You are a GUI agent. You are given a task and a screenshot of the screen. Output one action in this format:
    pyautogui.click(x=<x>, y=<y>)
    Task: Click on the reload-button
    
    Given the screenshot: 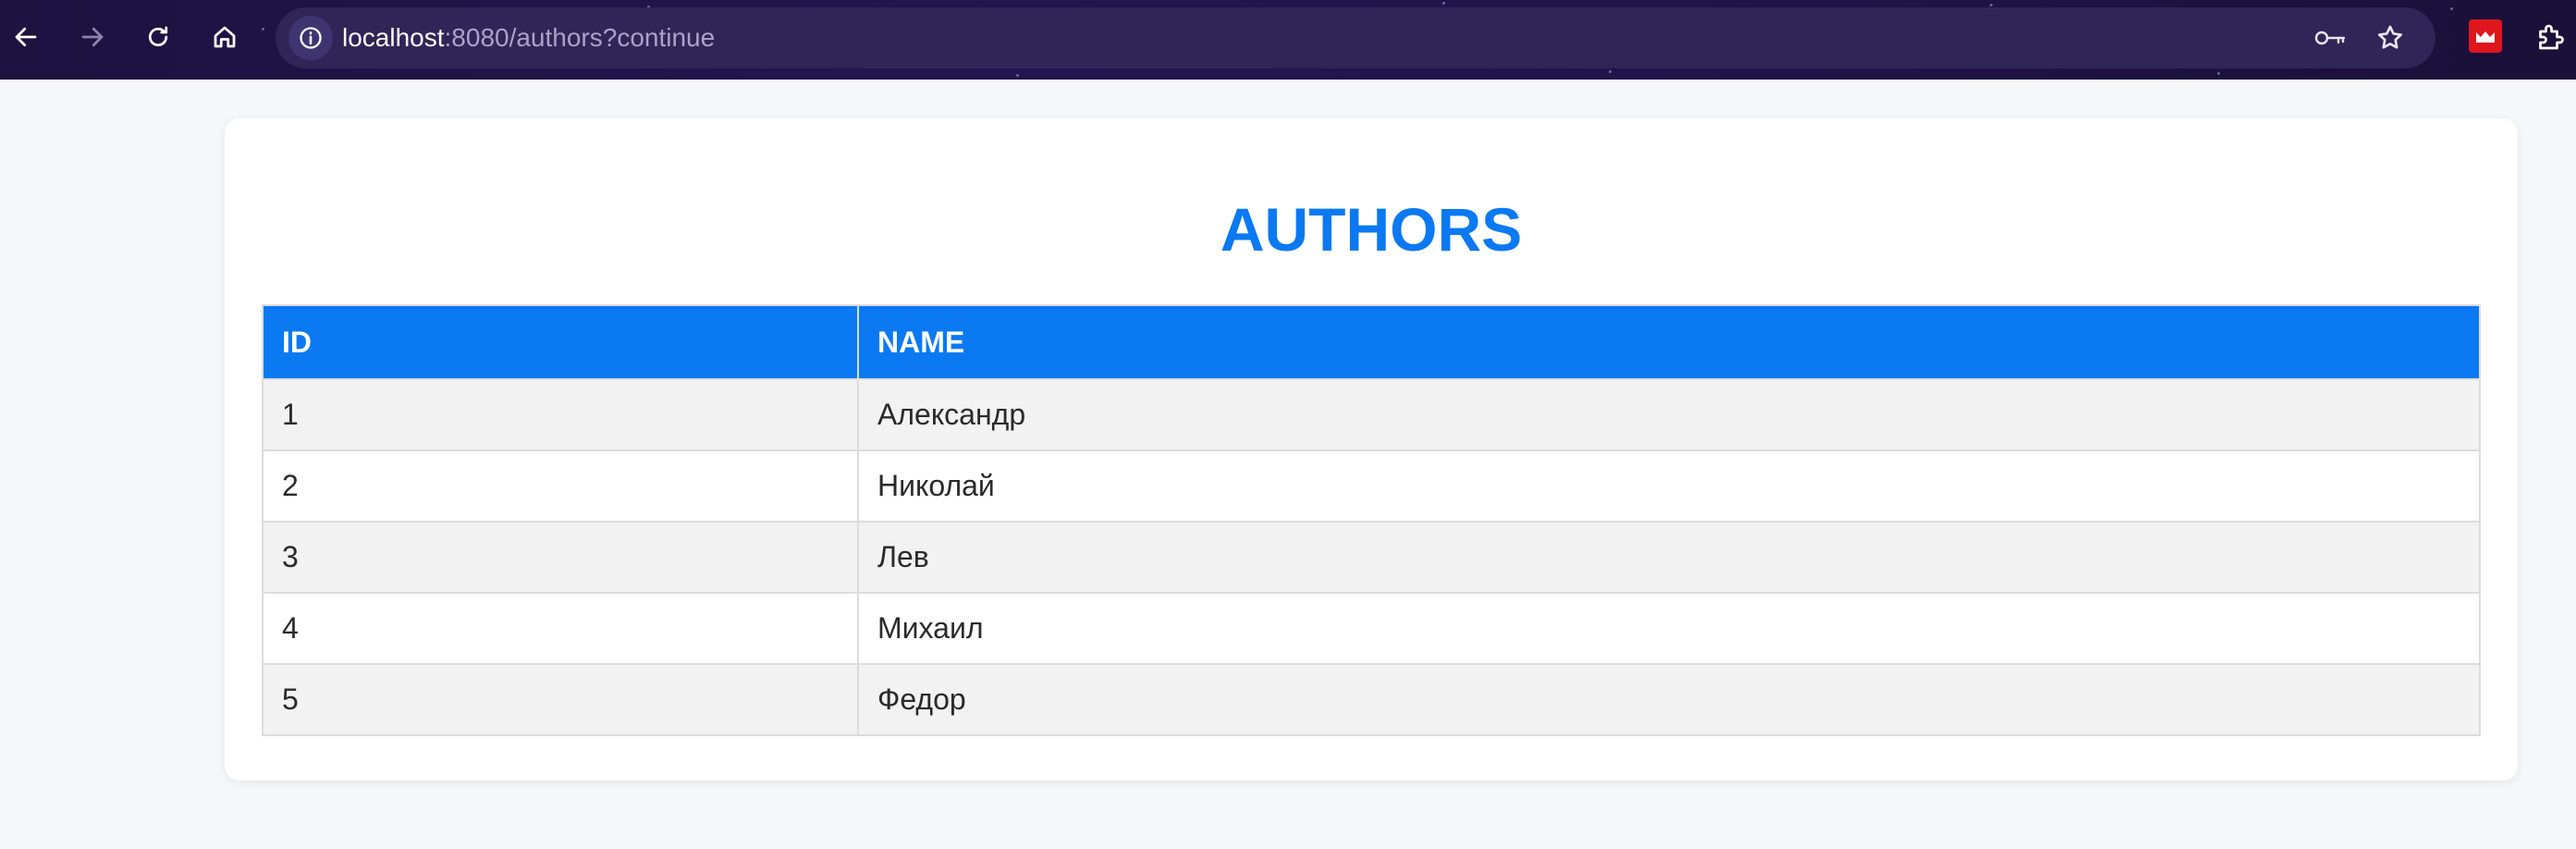 What is the action you would take?
    pyautogui.click(x=158, y=37)
    